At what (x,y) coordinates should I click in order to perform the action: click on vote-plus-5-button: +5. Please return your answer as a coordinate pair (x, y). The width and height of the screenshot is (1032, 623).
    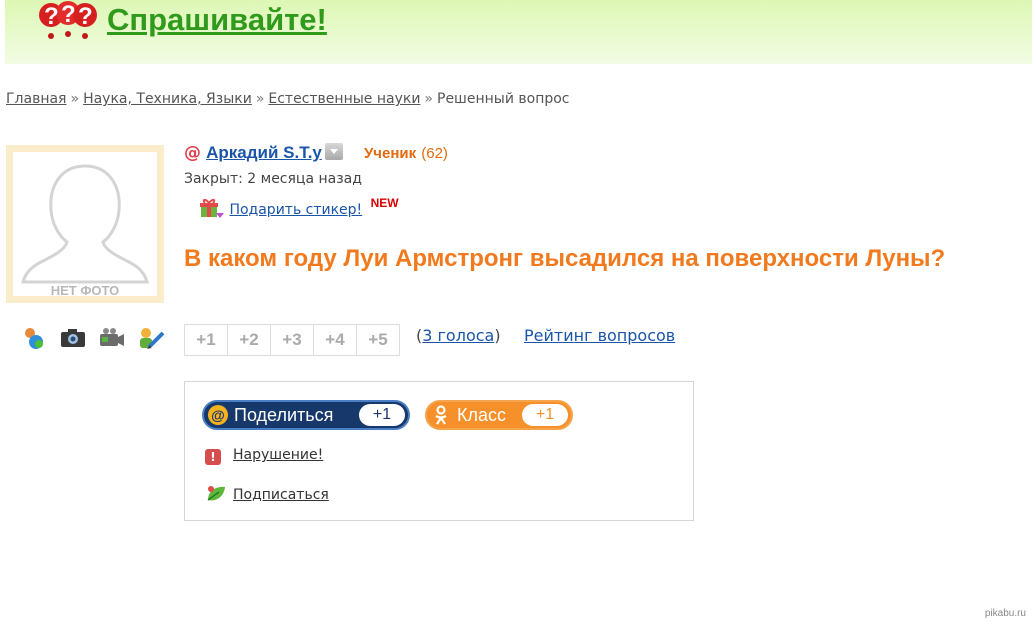
    Looking at the image, I should click on (378, 340).